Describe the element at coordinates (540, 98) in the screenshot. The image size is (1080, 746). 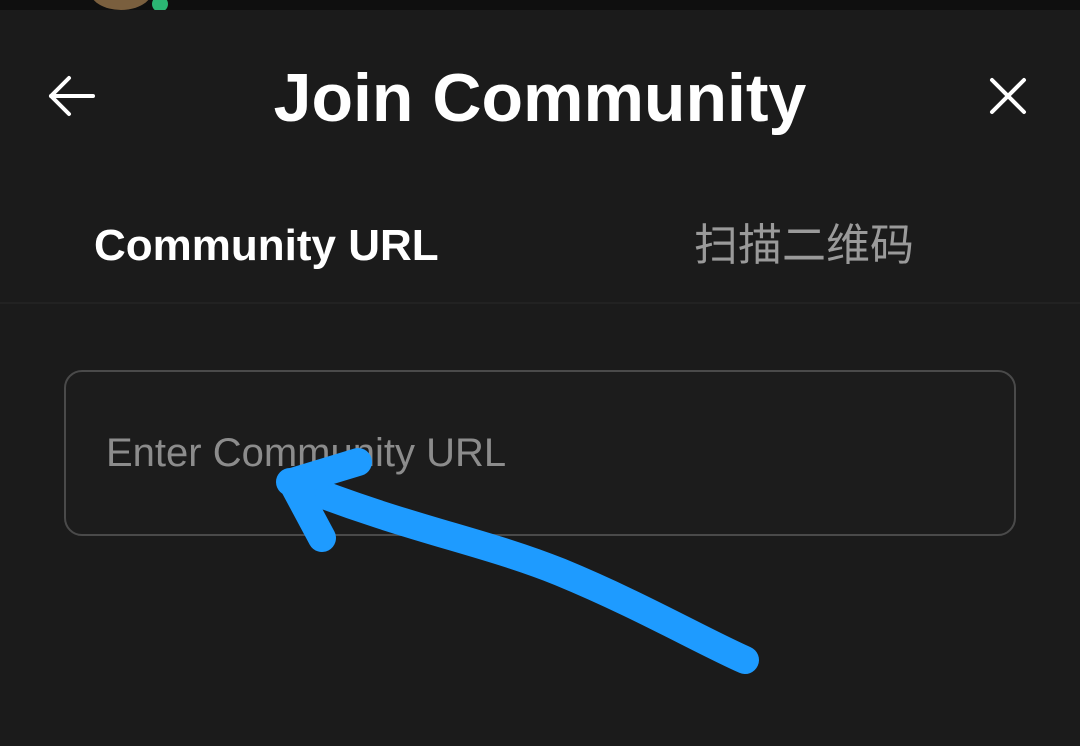
I see `page-title: Join Community` at that location.